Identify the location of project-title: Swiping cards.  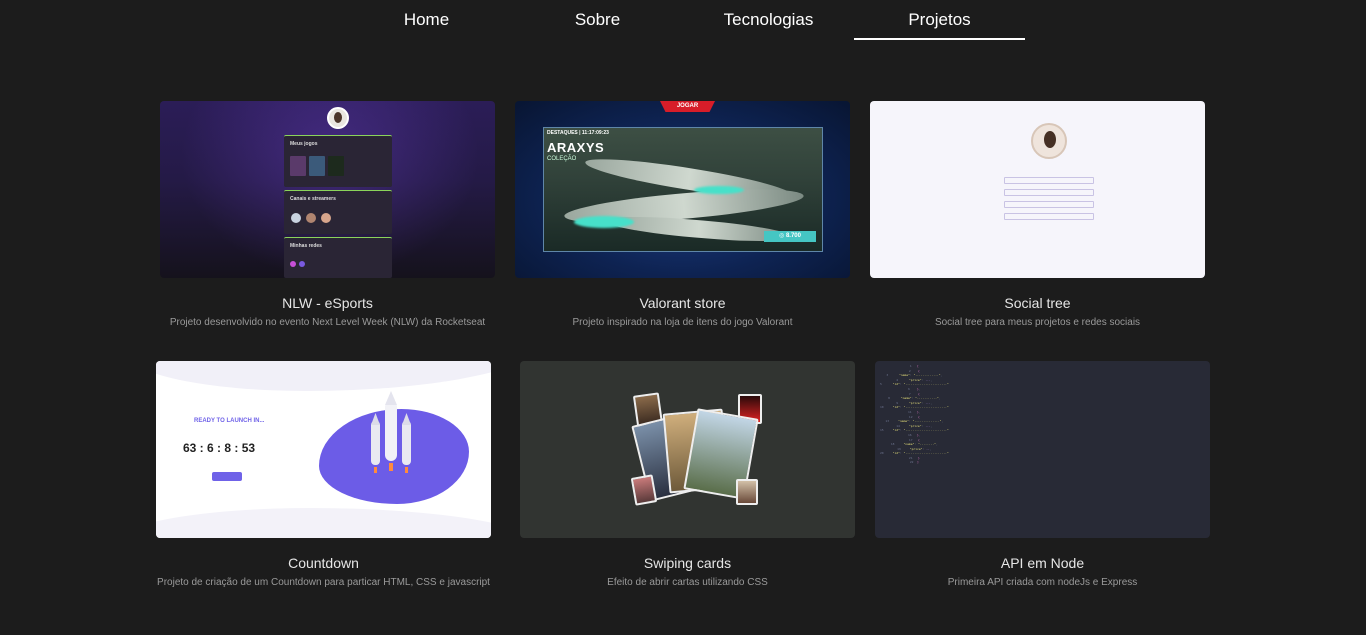
(687, 563).